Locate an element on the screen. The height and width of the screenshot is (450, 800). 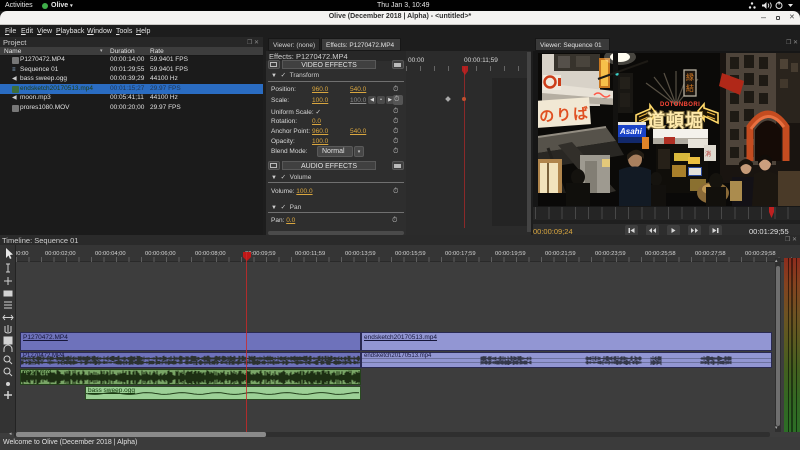
svg-text: 縁 is located at coordinates (690, 77).